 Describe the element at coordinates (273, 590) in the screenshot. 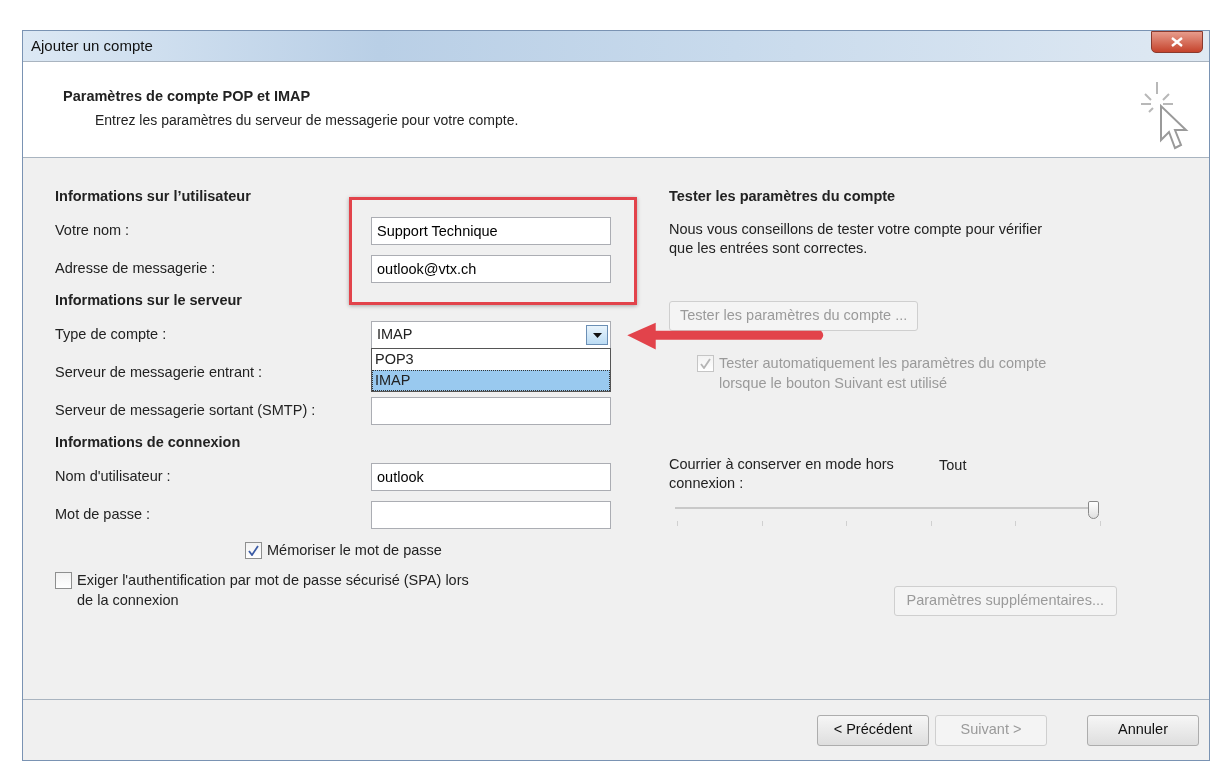

I see `checkbox-label: Exiger l'authentification par mot de passe sécurisé (SPA) lors de la connexion` at that location.